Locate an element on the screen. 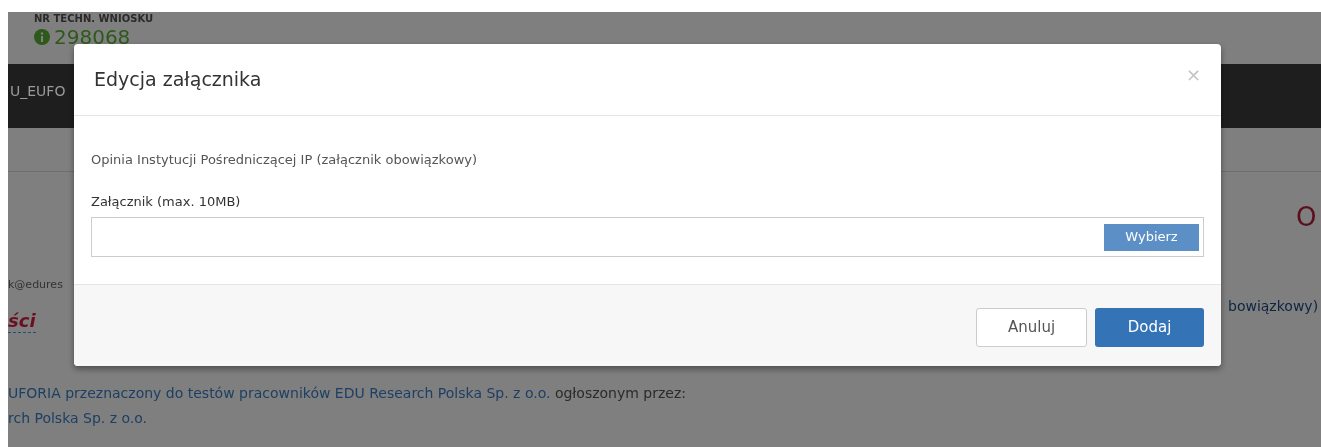 The image size is (1321, 447). nav-item: U_EUFO is located at coordinates (38, 91).